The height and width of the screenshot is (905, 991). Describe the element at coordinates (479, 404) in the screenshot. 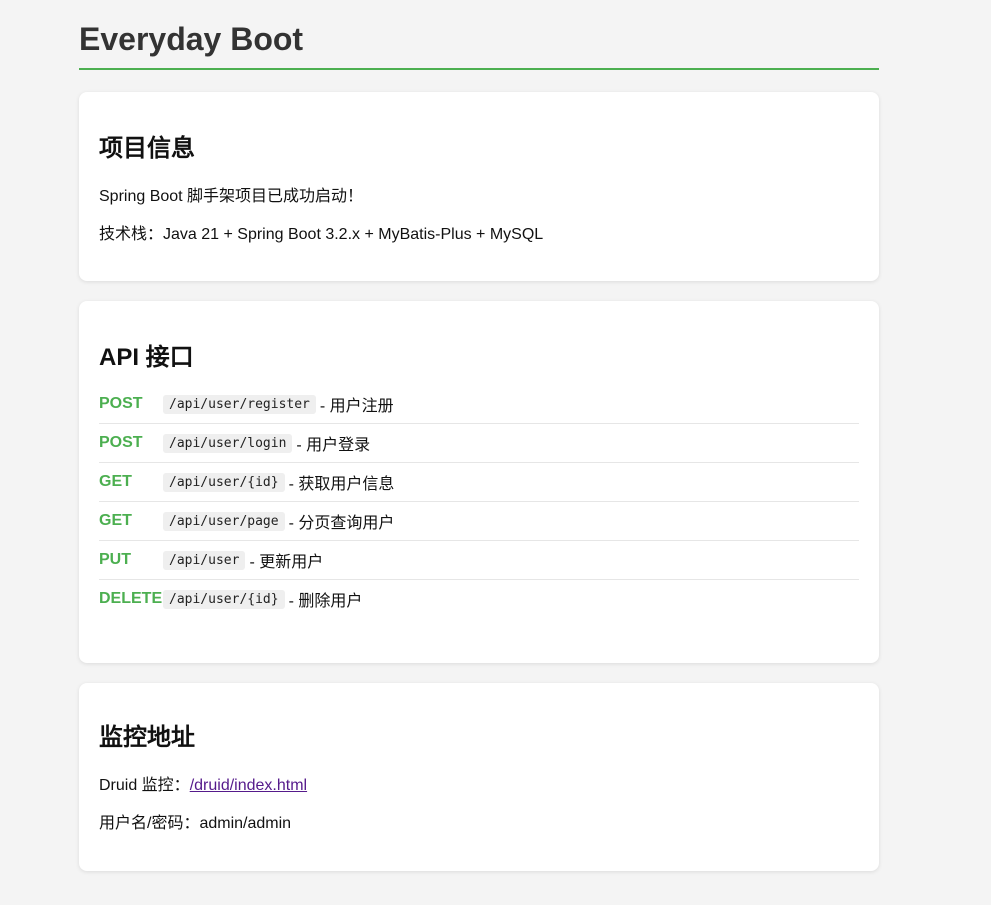

I see `api-row-register: POST /api/user/register - 用户注册` at that location.